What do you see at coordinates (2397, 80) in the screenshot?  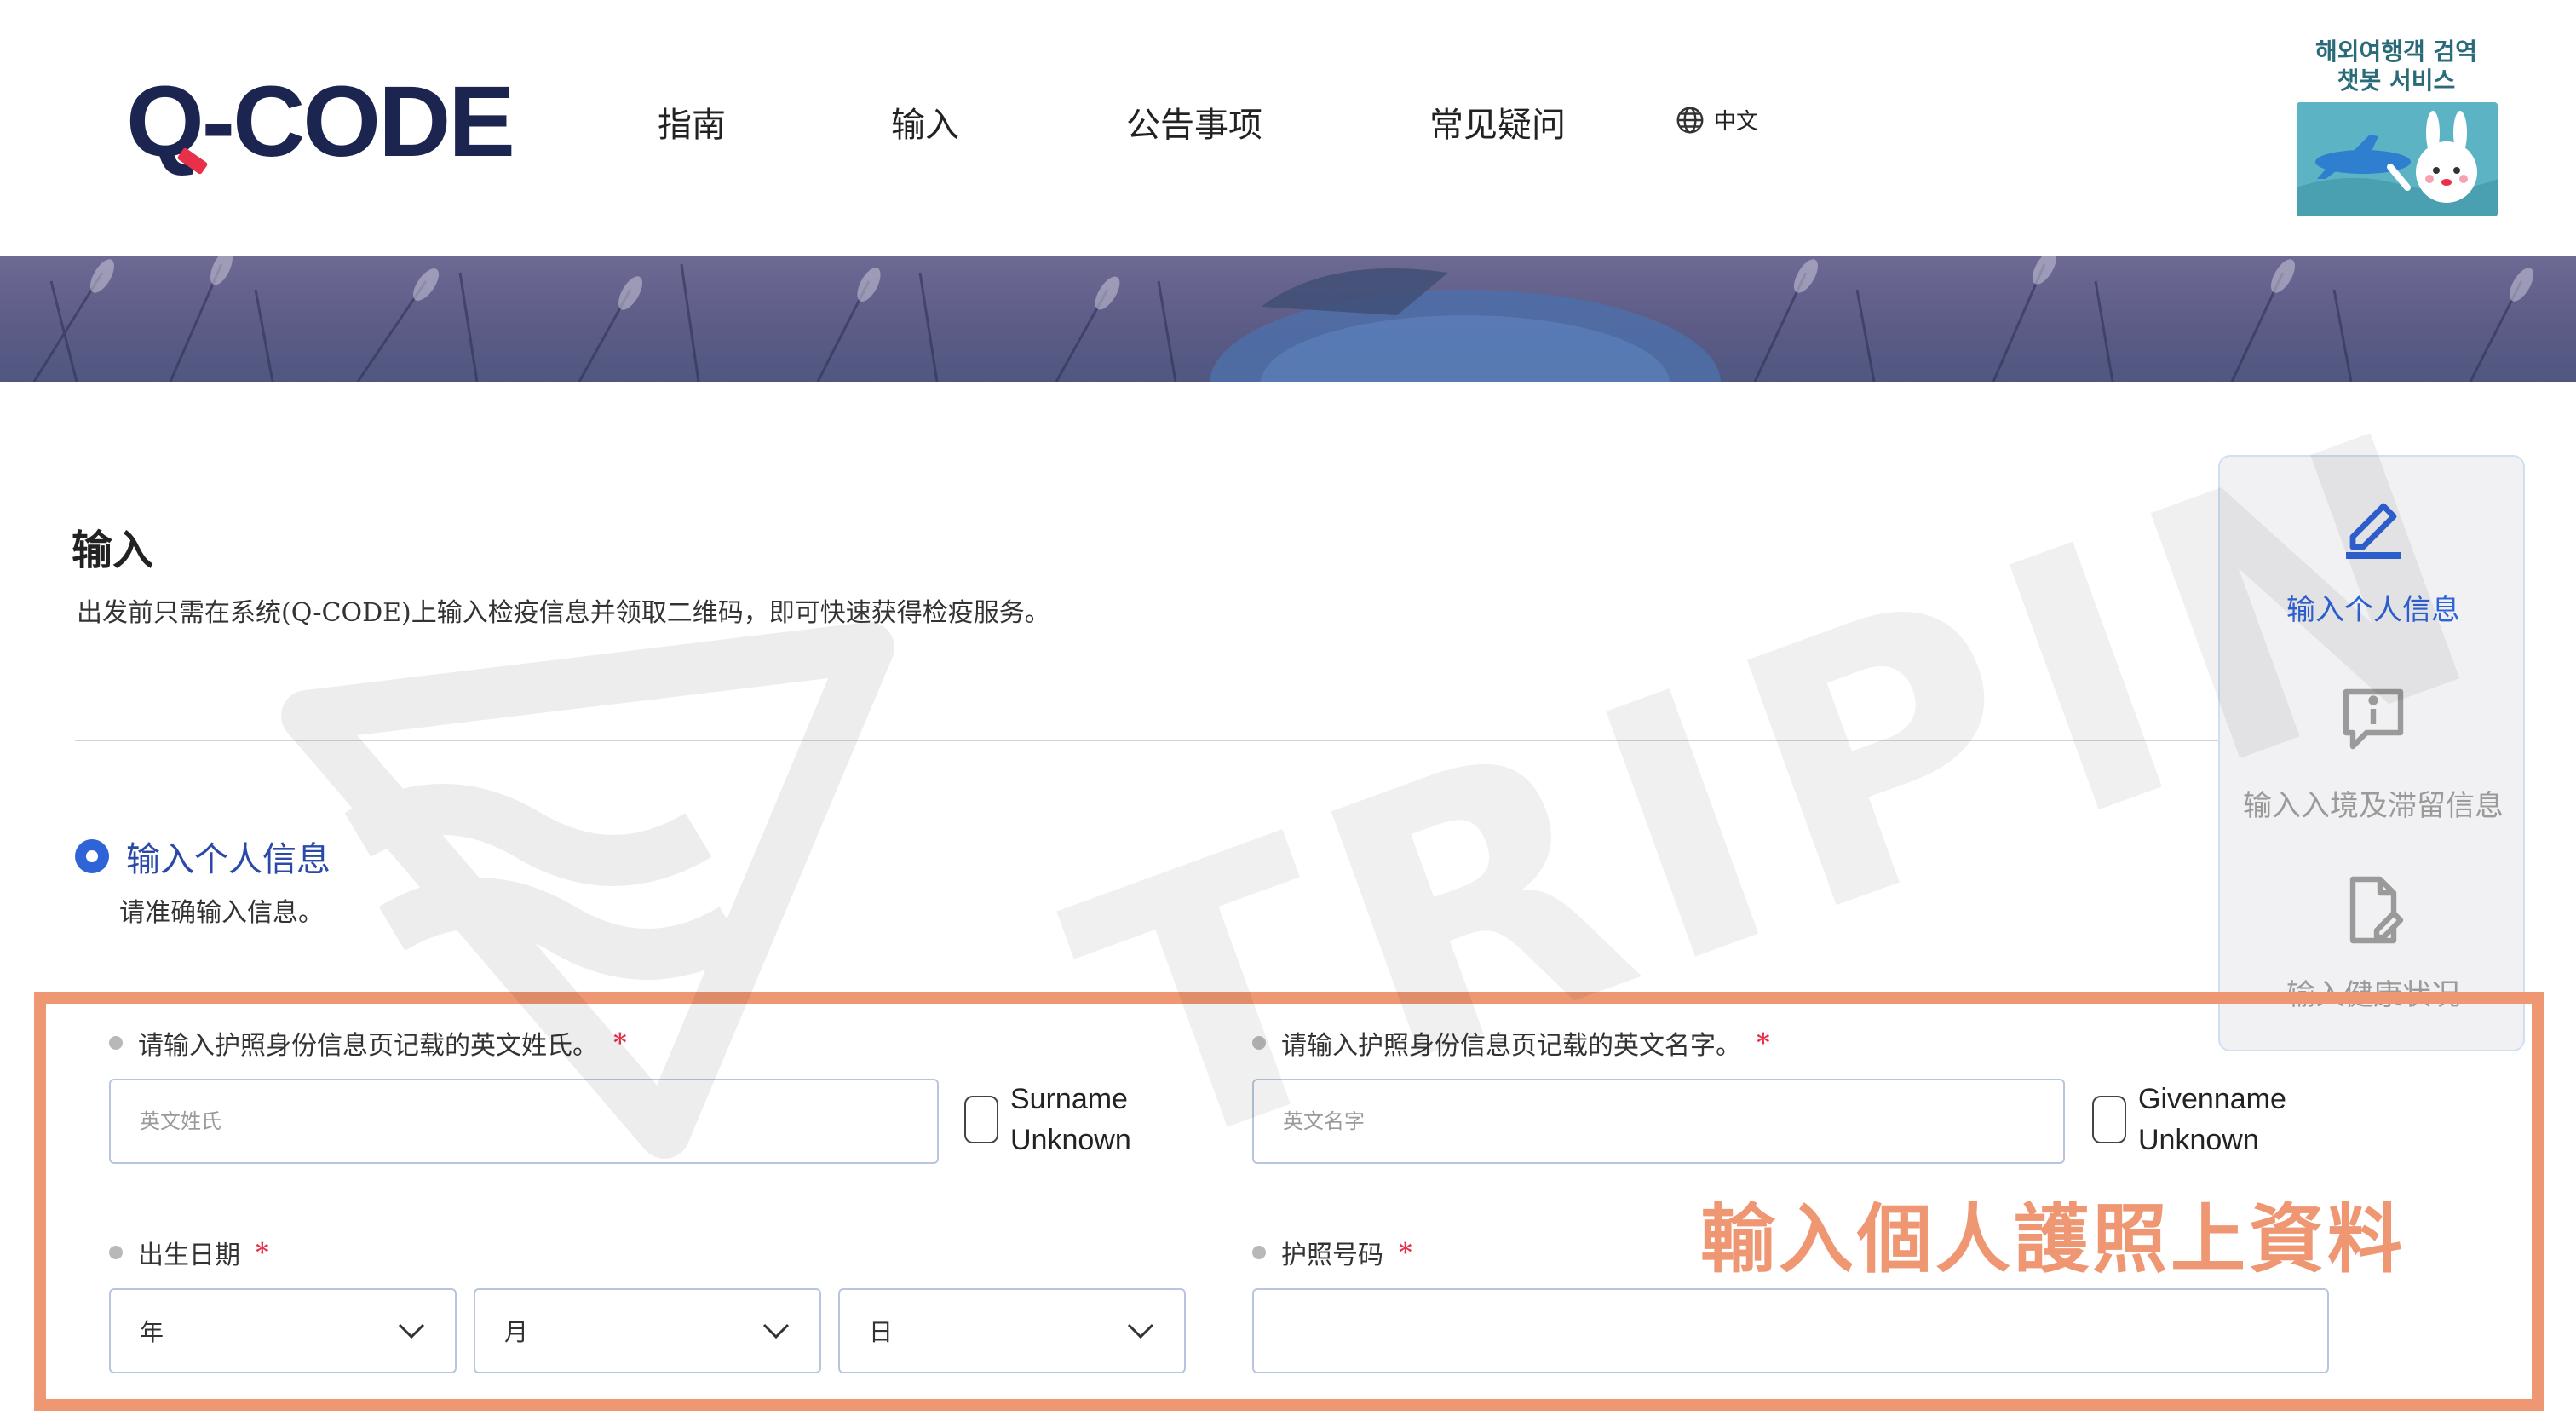 I see `chatbot-title-line2: 챗봇 서비스` at bounding box center [2397, 80].